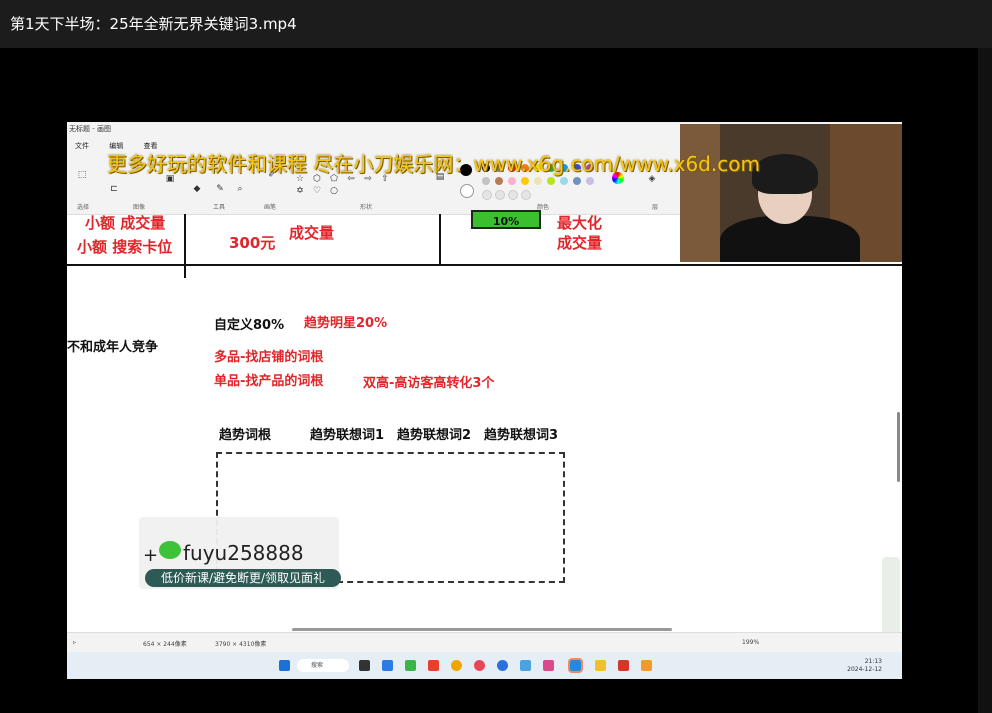 The width and height of the screenshot is (992, 713). What do you see at coordinates (785, 174) in the screenshot?
I see `presenter-hair` at bounding box center [785, 174].